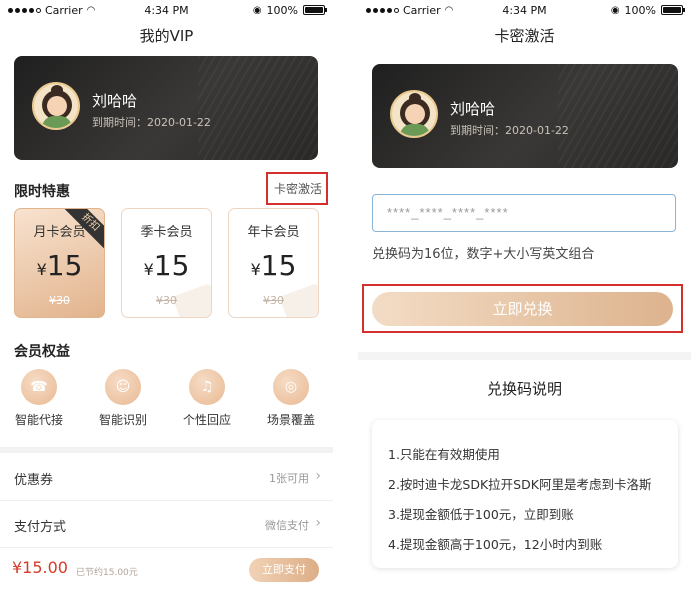  I want to click on offers-title: 限时特惠, so click(42, 192).